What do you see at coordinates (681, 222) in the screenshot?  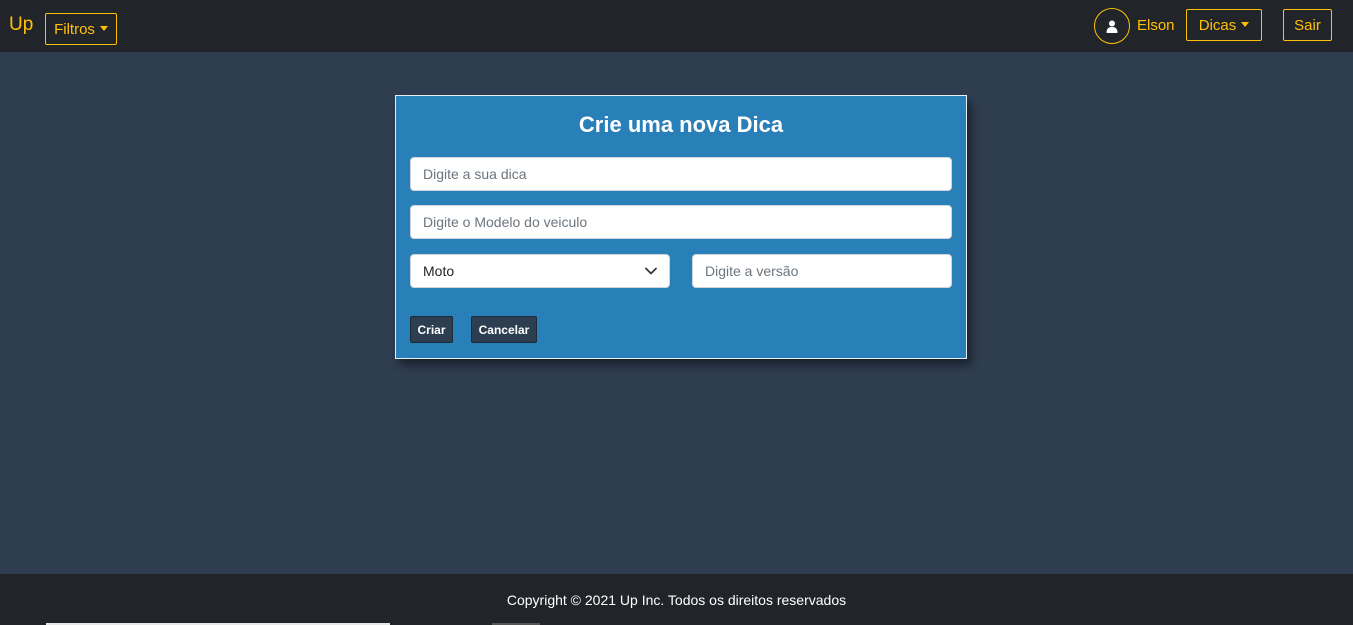 I see `vehicle-model-input` at bounding box center [681, 222].